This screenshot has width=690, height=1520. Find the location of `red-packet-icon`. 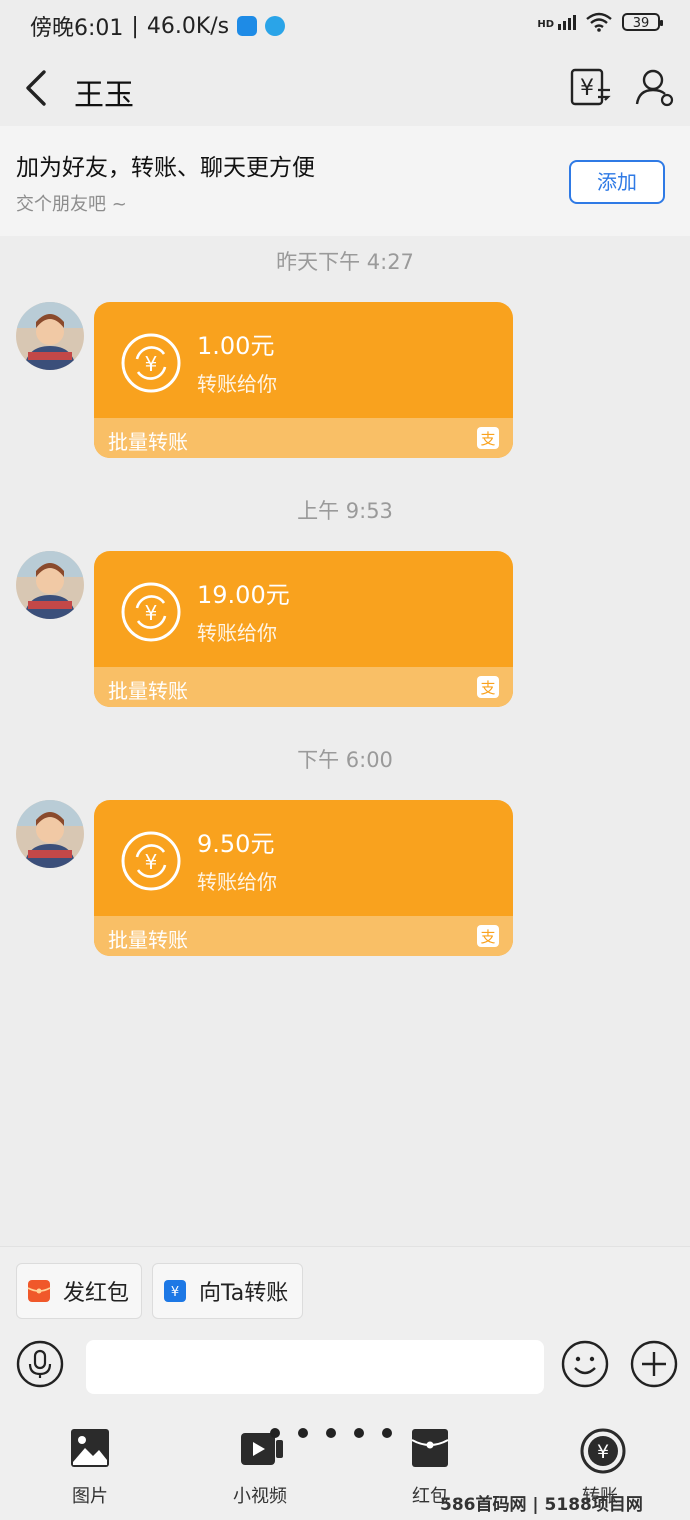

red-packet-icon is located at coordinates (39, 1291).